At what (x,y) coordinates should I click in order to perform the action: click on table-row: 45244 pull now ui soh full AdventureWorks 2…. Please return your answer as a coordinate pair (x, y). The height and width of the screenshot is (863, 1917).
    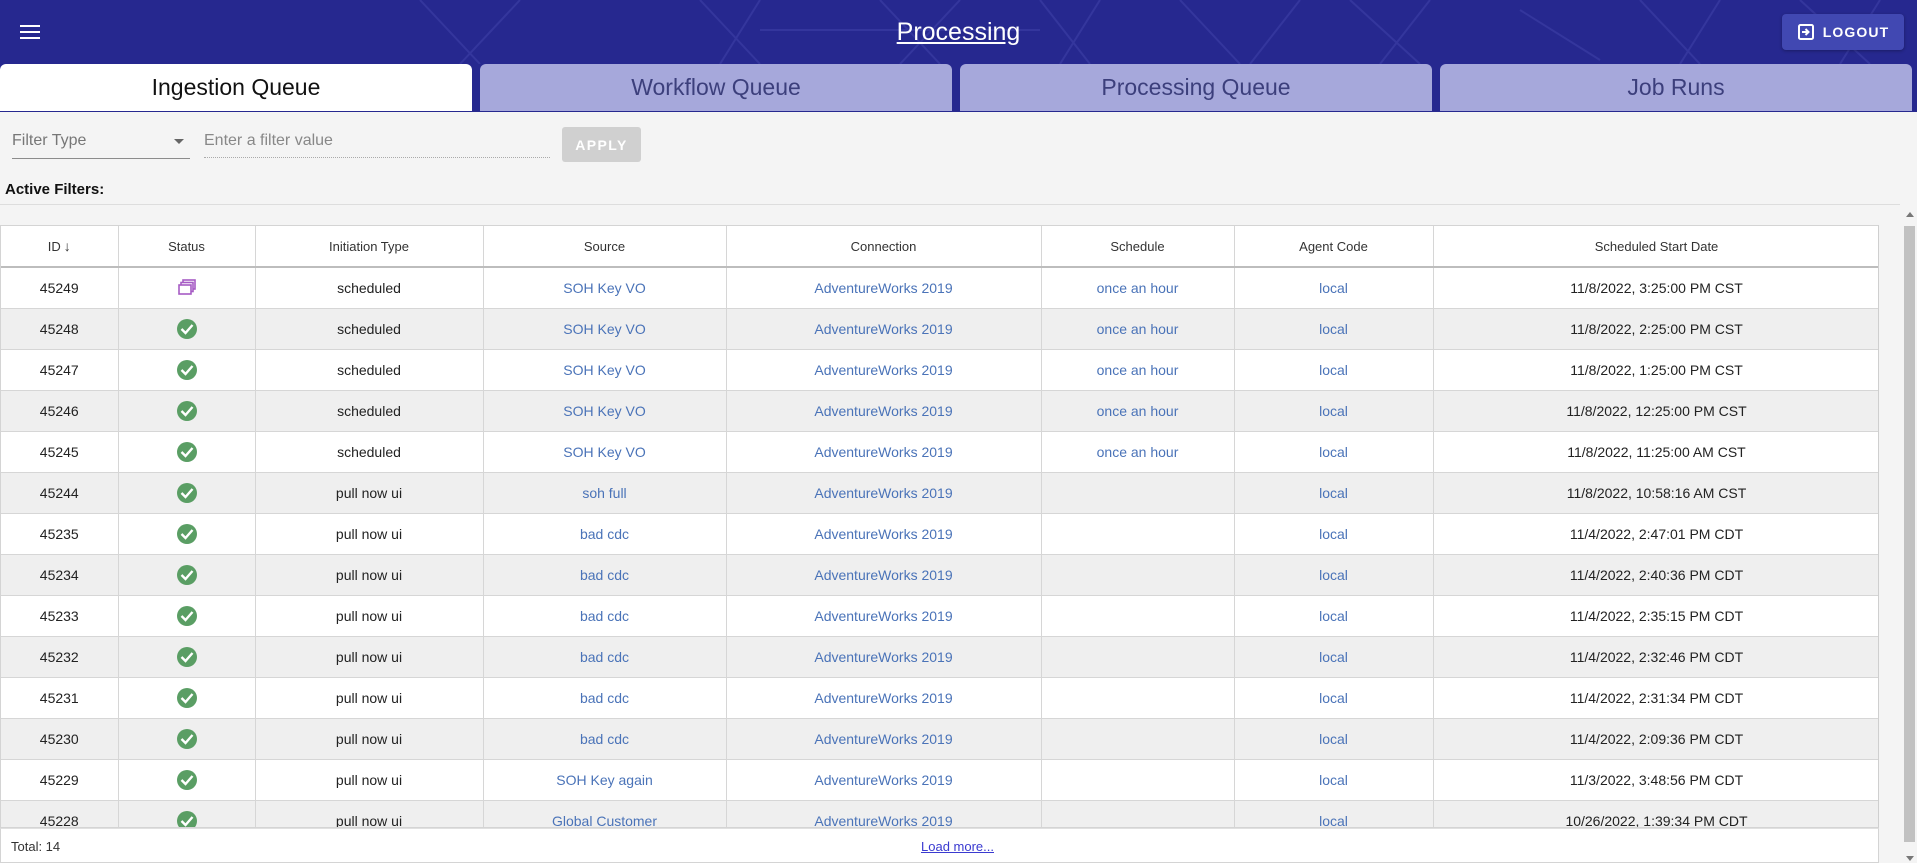
    Looking at the image, I should click on (939, 493).